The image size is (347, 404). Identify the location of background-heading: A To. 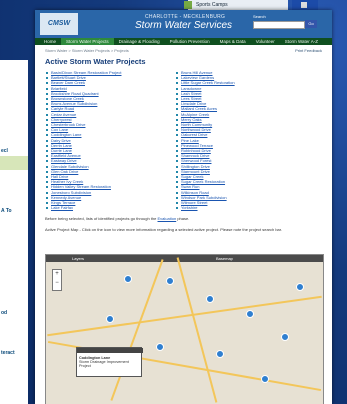
(6, 211).